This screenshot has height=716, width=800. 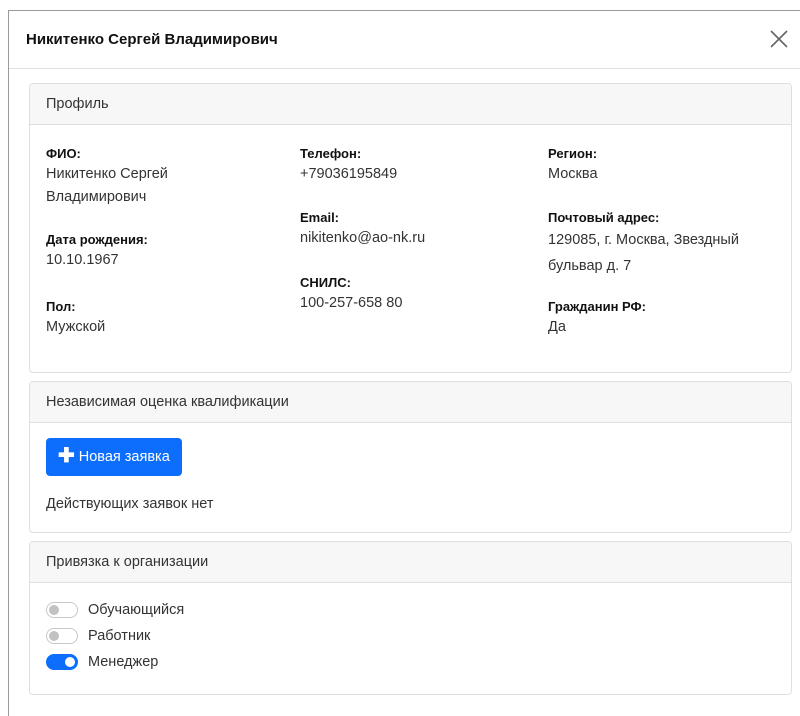 I want to click on manager-toggle, so click(x=62, y=662).